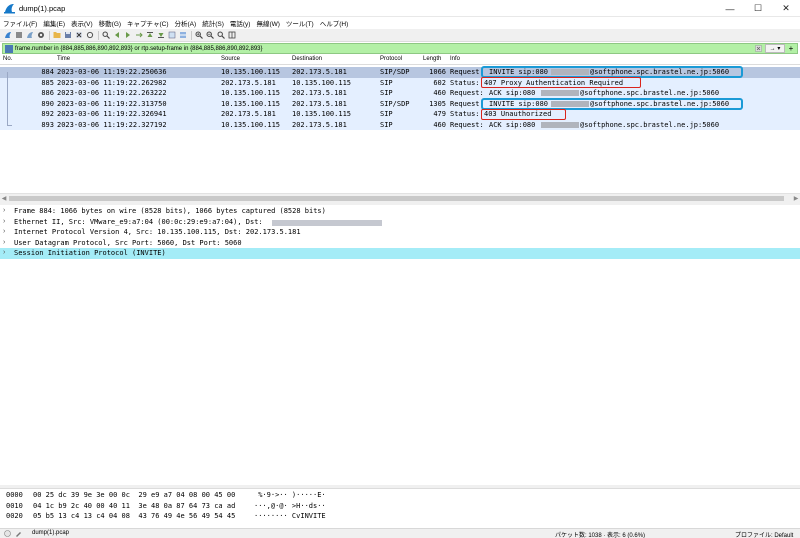  I want to click on menu-tools: ツール(T), so click(300, 23).